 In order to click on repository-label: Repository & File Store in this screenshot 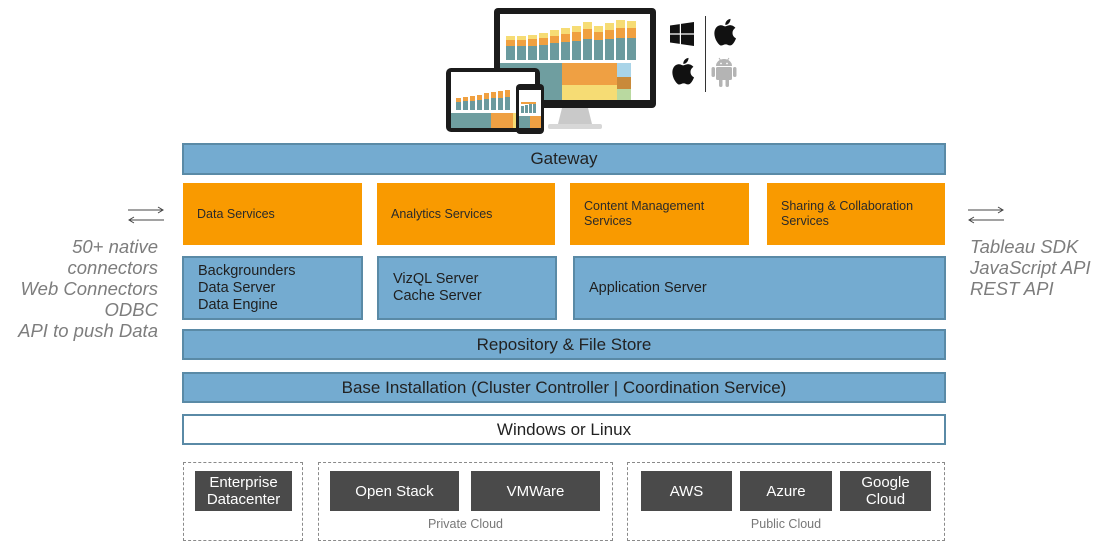, I will do `click(564, 344)`.